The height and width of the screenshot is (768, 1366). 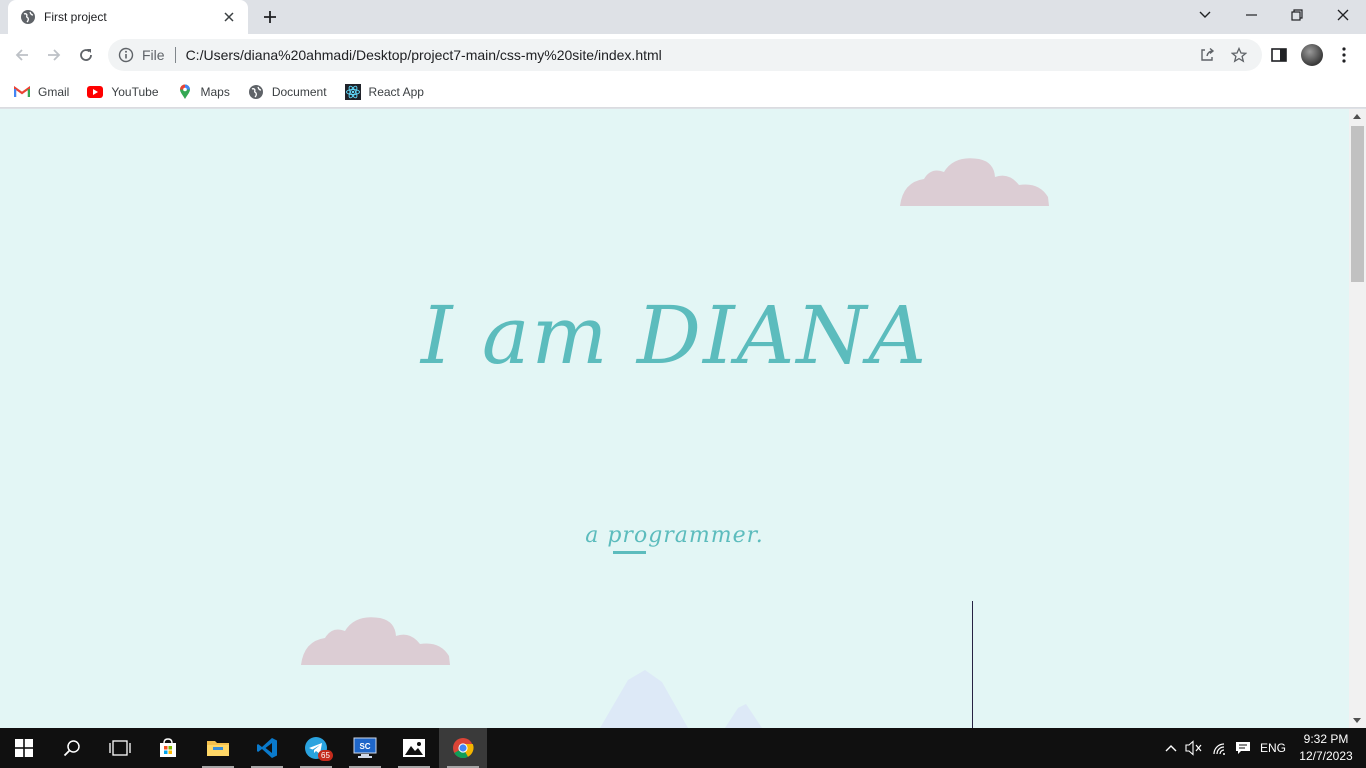 I want to click on profile-avatar, so click(x=1312, y=55).